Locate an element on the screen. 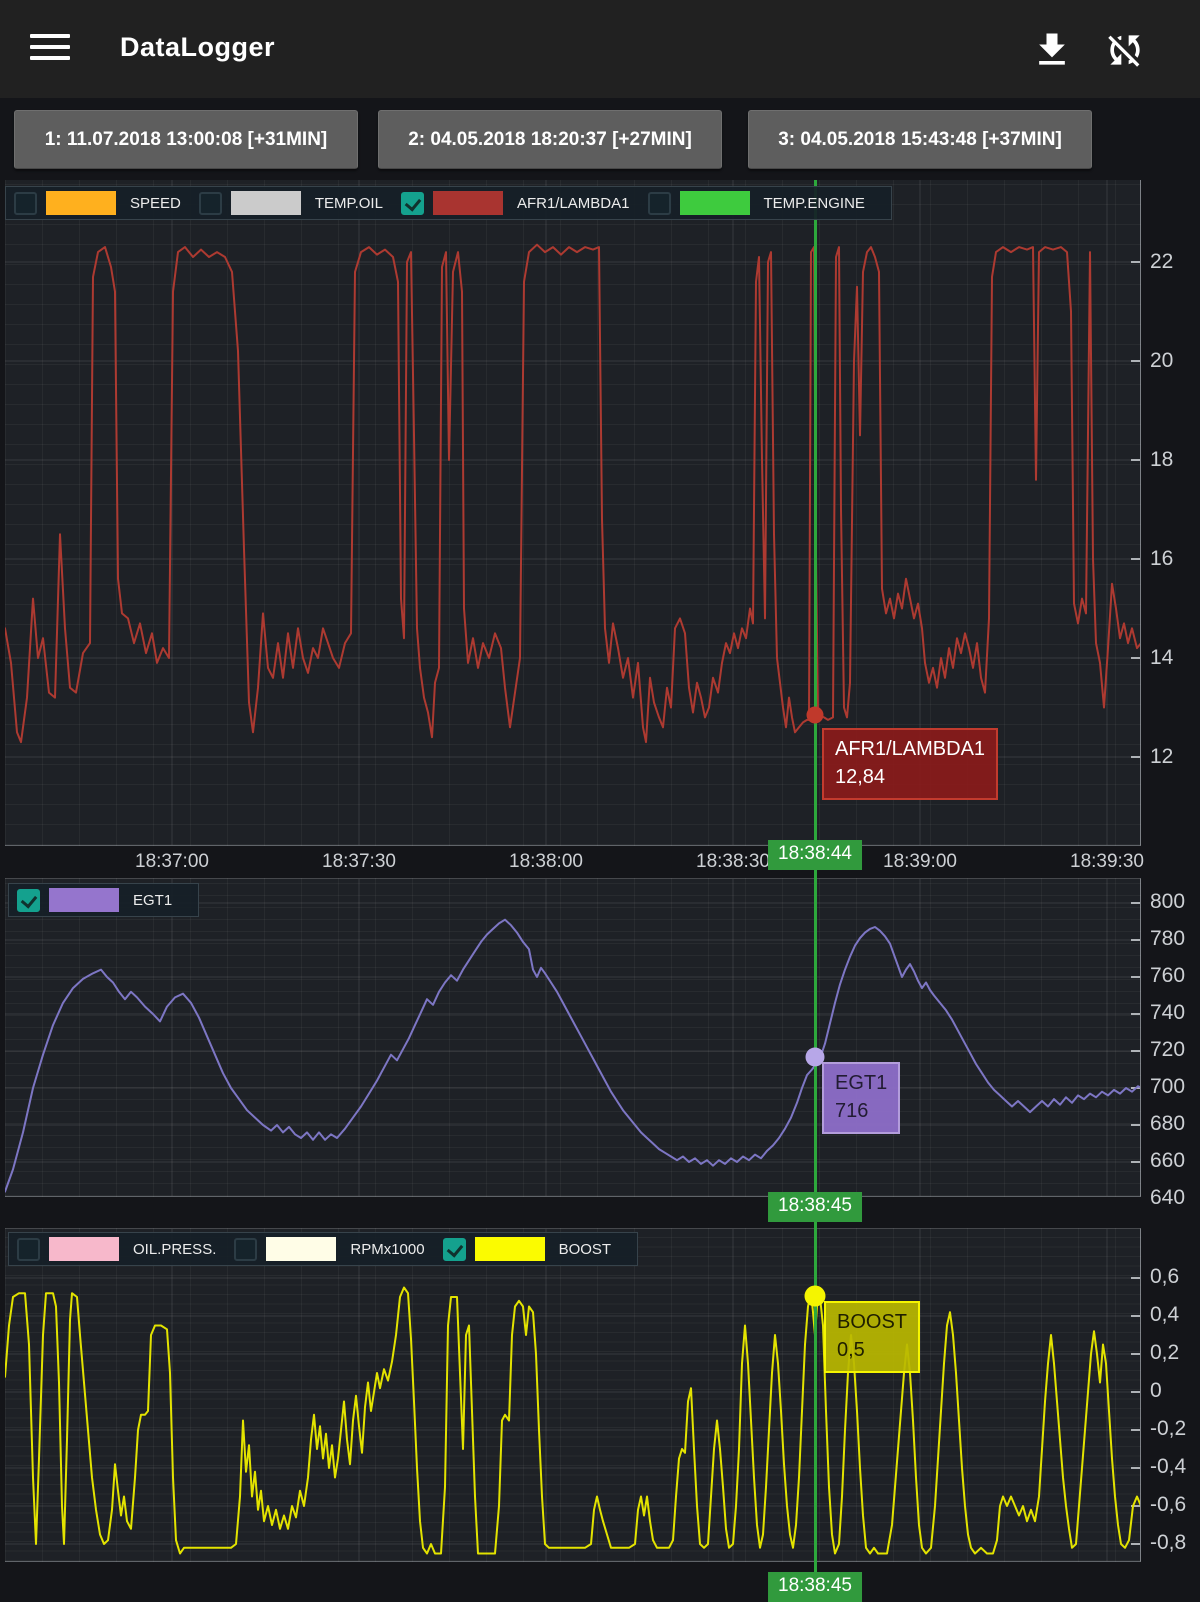  tooltip-afr-value: 12,84 is located at coordinates (860, 777).